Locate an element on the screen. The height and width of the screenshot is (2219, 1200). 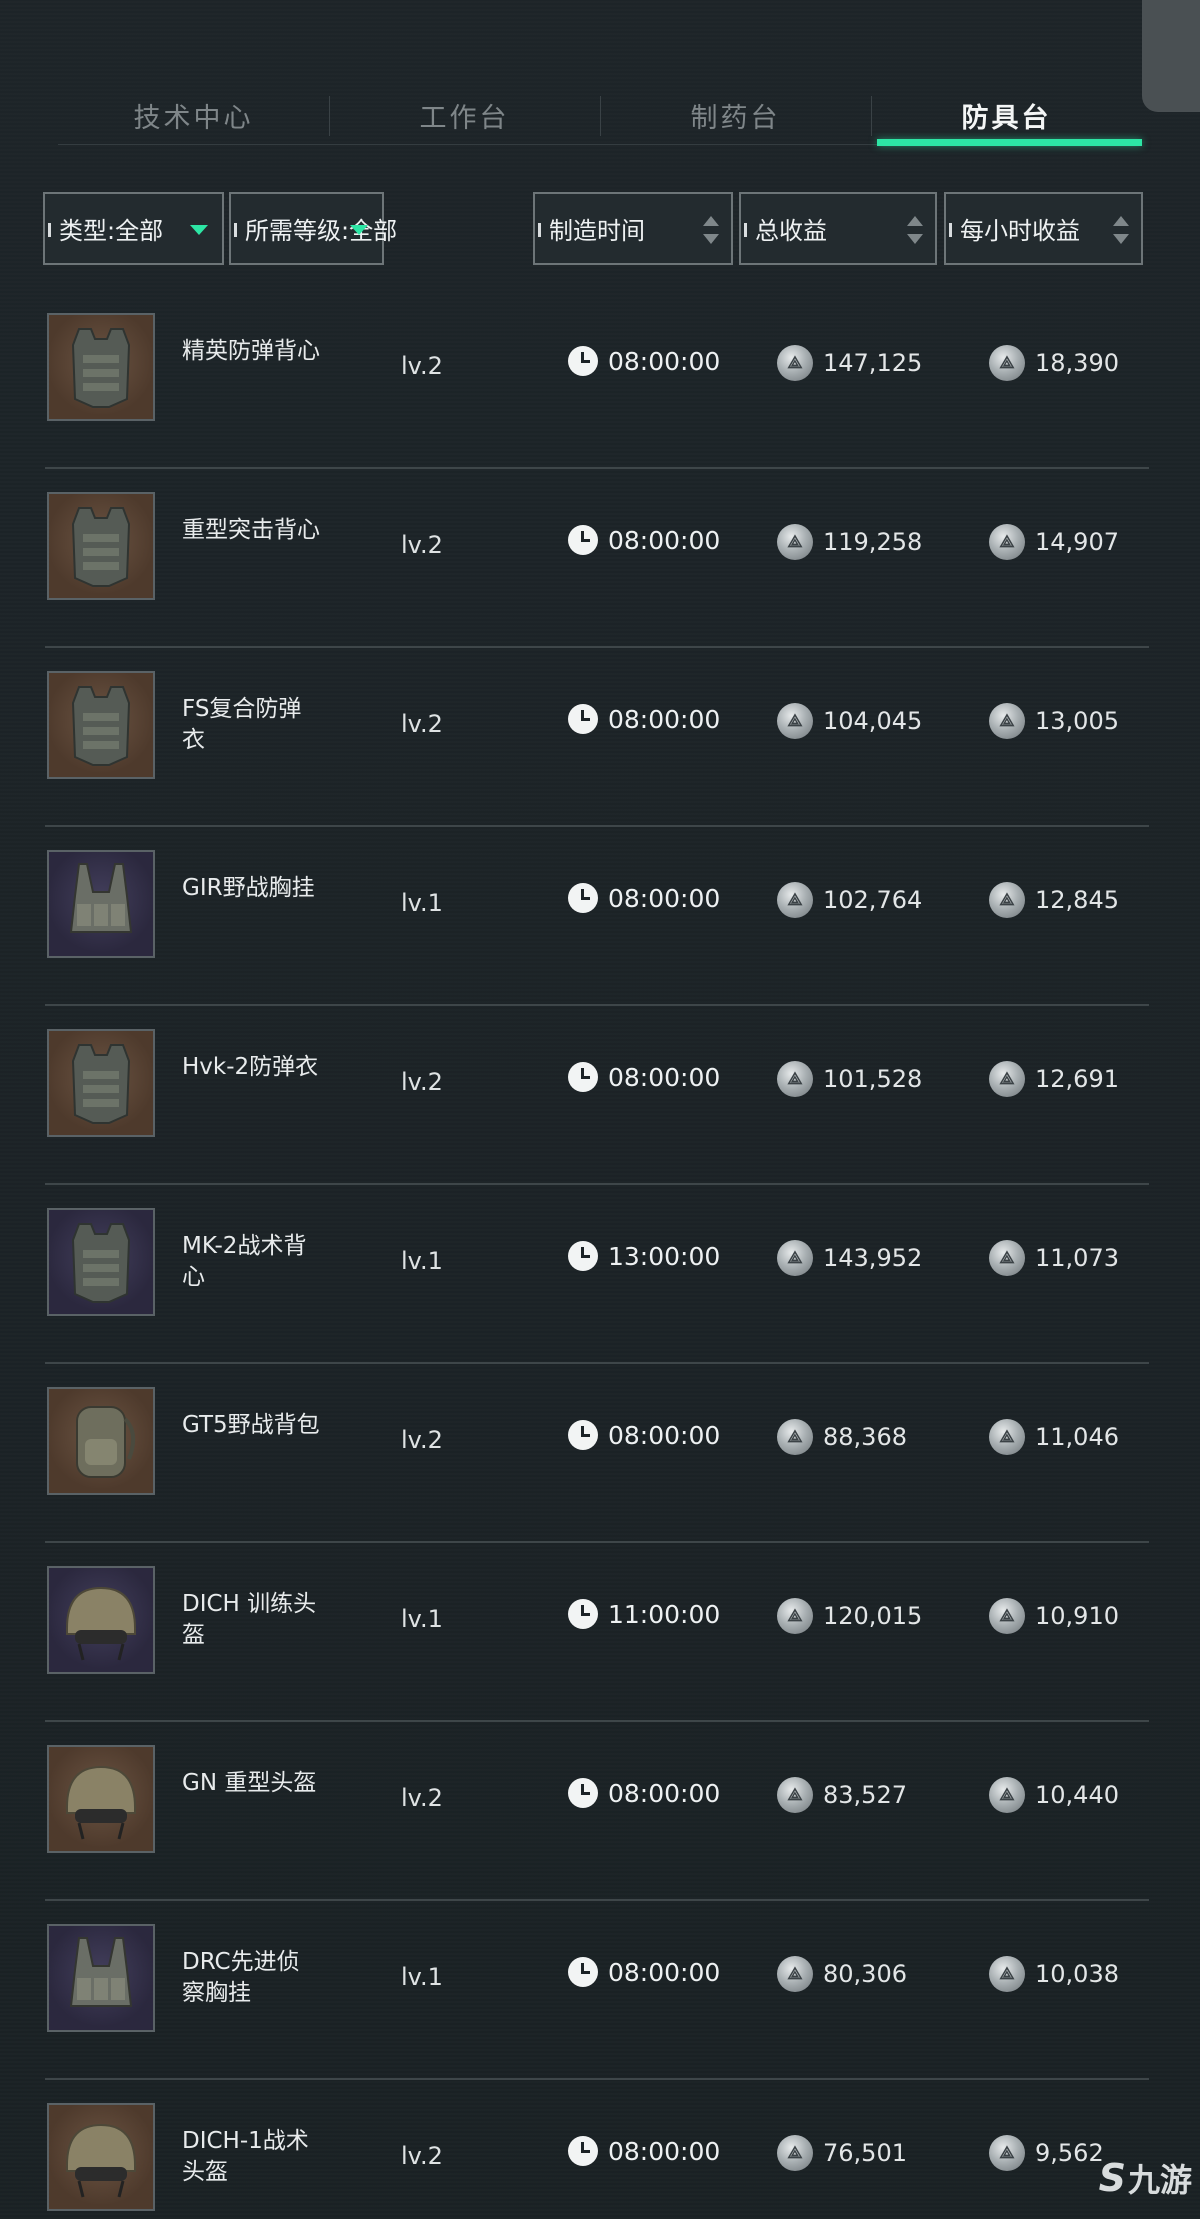
hourly-income-value: 10,440 is located at coordinates (1077, 1795).